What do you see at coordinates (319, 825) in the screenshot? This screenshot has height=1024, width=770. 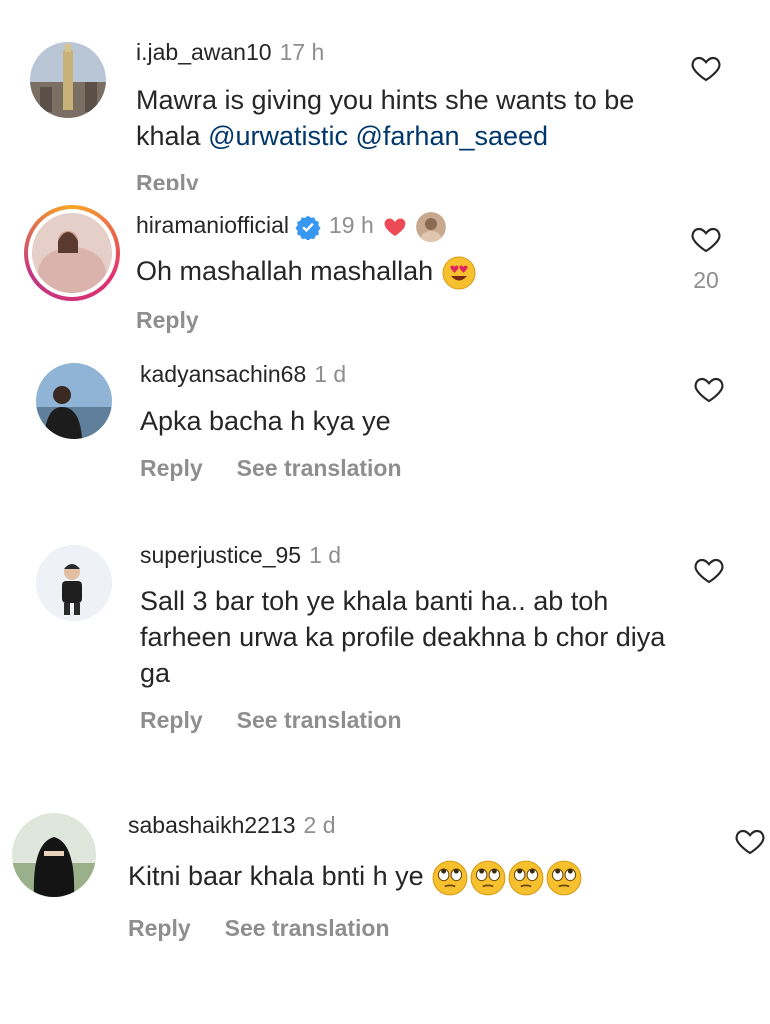 I see `timestamp: 2 d` at bounding box center [319, 825].